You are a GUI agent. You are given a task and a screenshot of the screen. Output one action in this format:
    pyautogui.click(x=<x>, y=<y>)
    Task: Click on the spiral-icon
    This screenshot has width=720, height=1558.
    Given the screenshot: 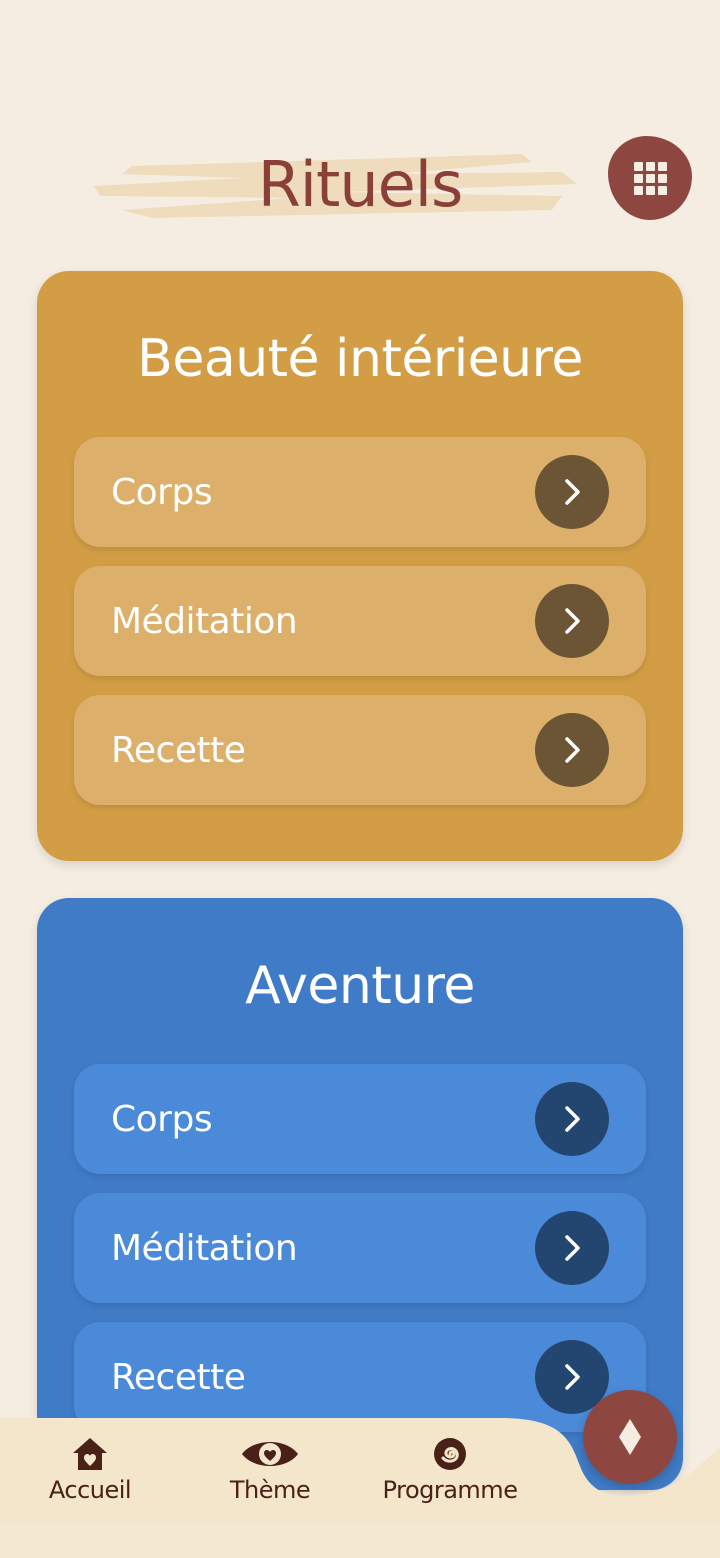 What is the action you would take?
    pyautogui.click(x=450, y=1454)
    